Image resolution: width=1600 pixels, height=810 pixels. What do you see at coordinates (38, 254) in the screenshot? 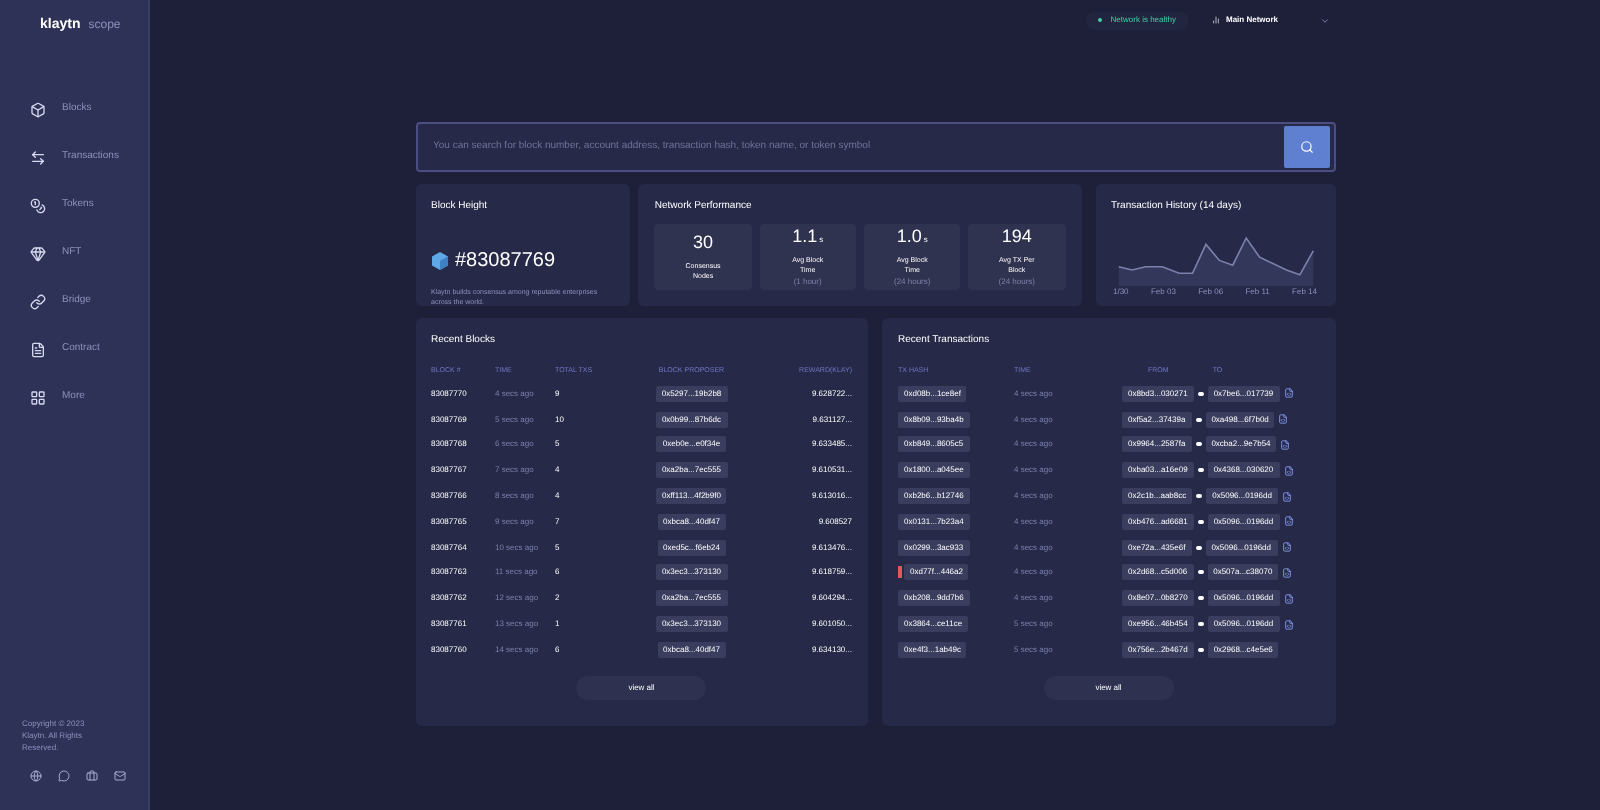
I see `gem-icon` at bounding box center [38, 254].